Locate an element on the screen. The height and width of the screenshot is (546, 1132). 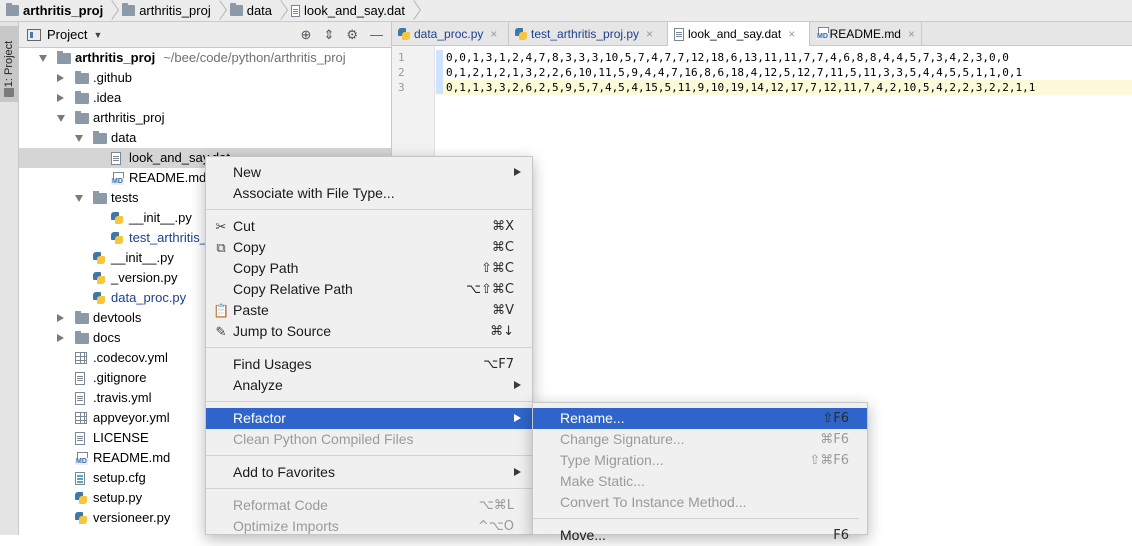
tree-item-label: .gitignore is located at coordinates (119, 378).